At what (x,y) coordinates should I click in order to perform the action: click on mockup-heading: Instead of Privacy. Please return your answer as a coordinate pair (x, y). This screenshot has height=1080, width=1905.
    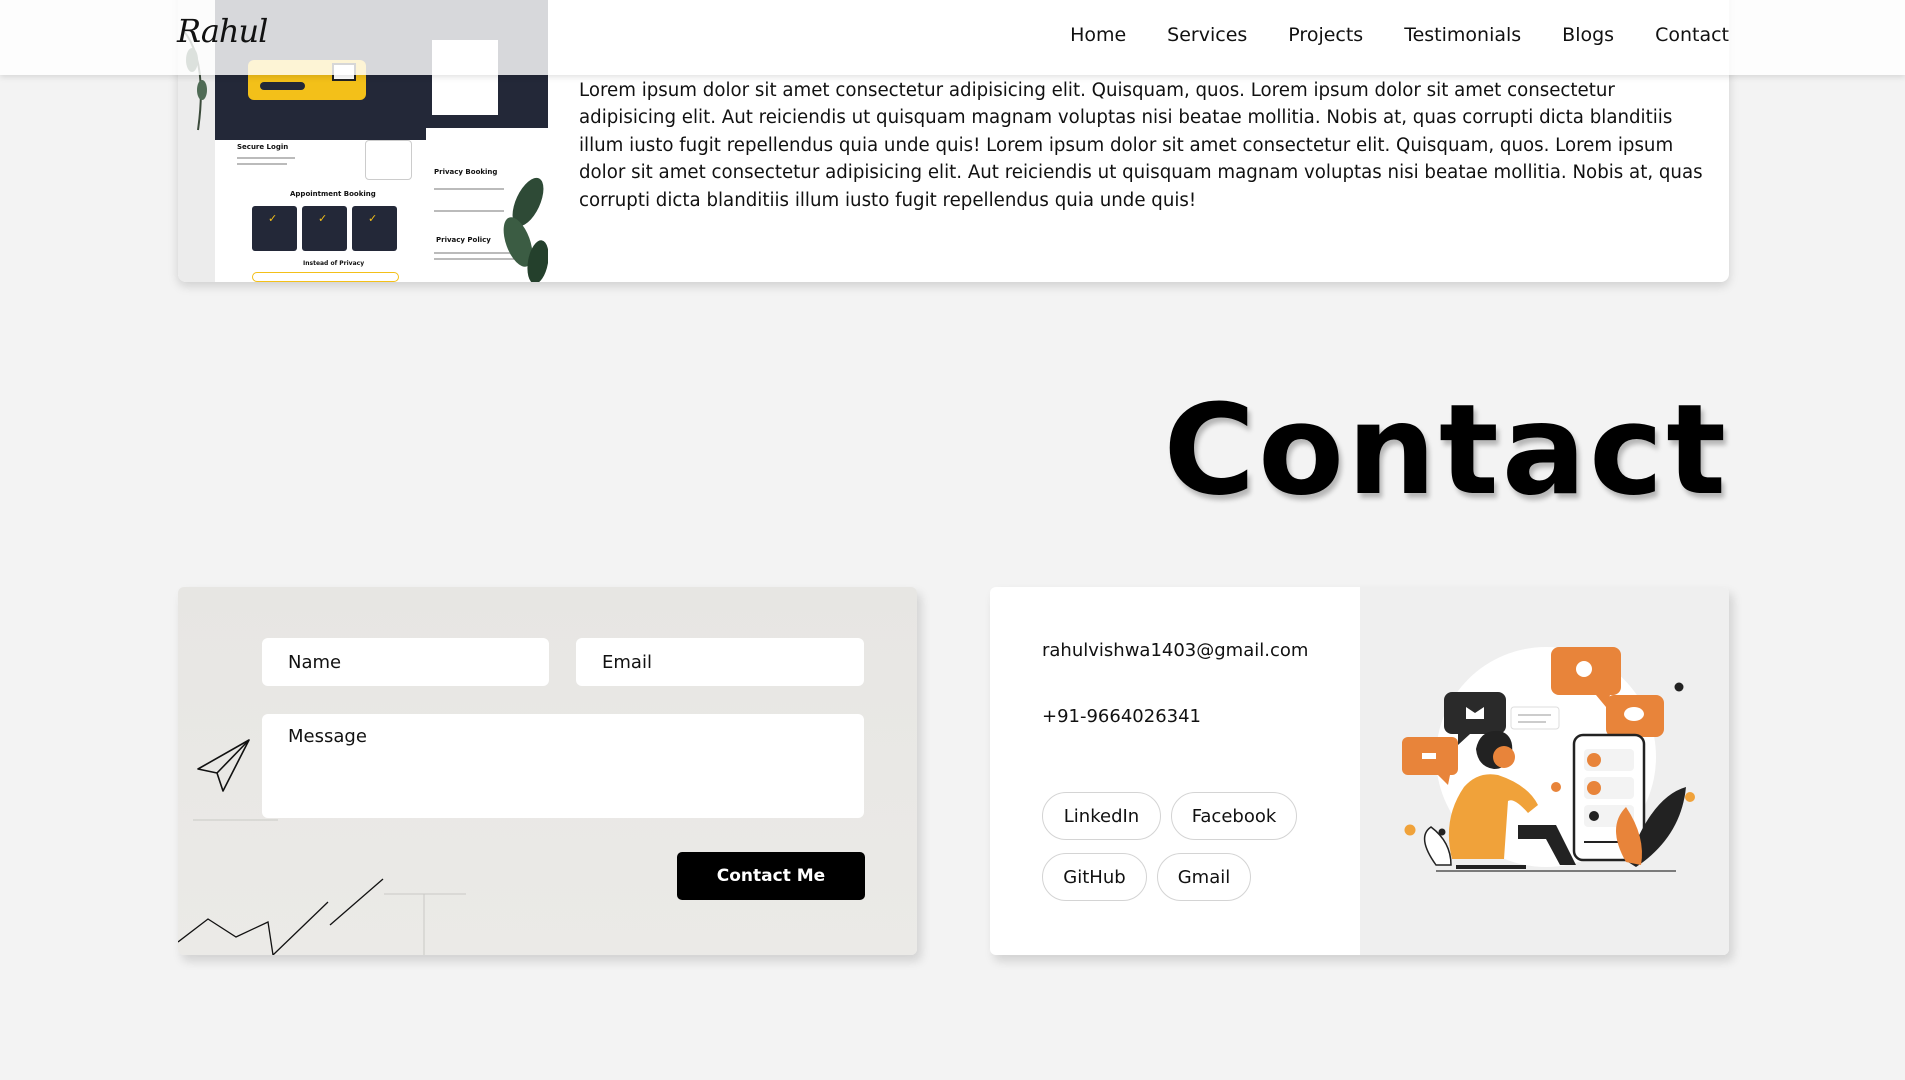
    Looking at the image, I should click on (334, 263).